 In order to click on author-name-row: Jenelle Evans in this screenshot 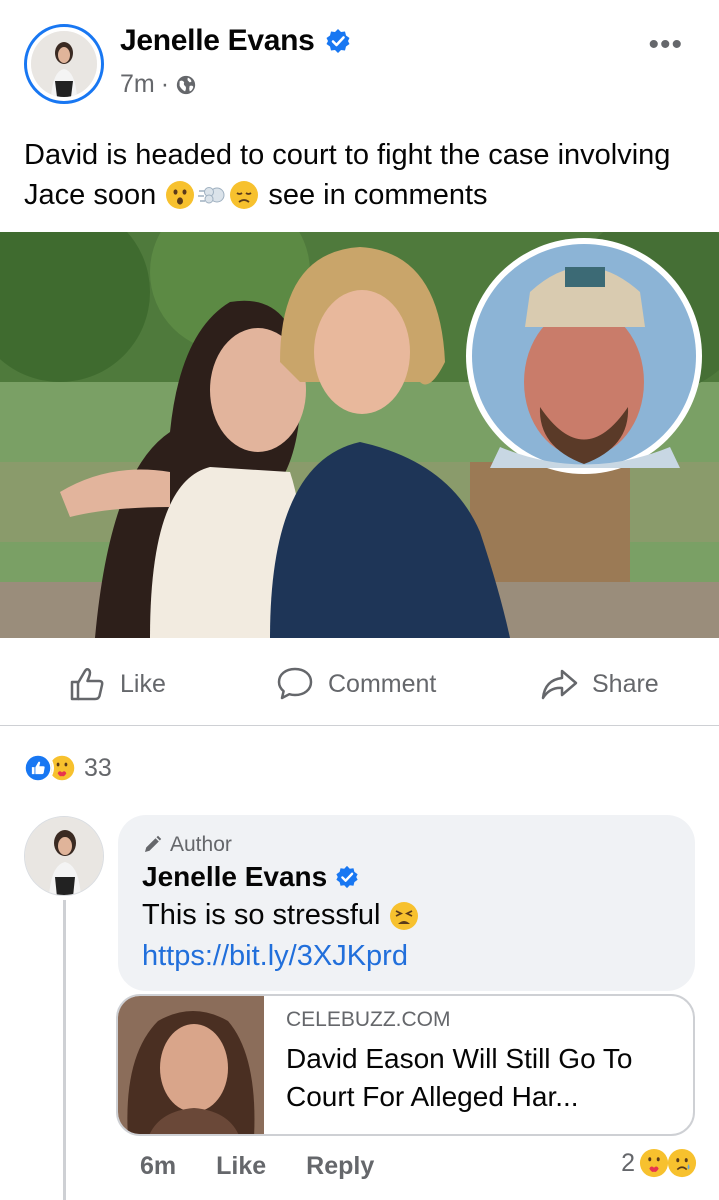, I will do `click(235, 41)`.